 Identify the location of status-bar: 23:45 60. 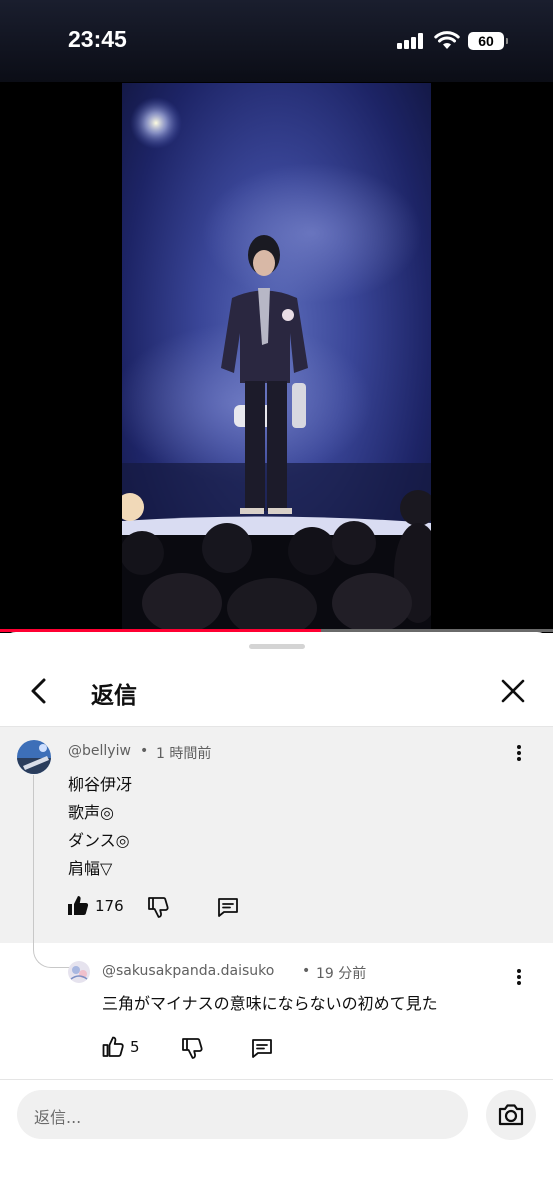
(276, 41).